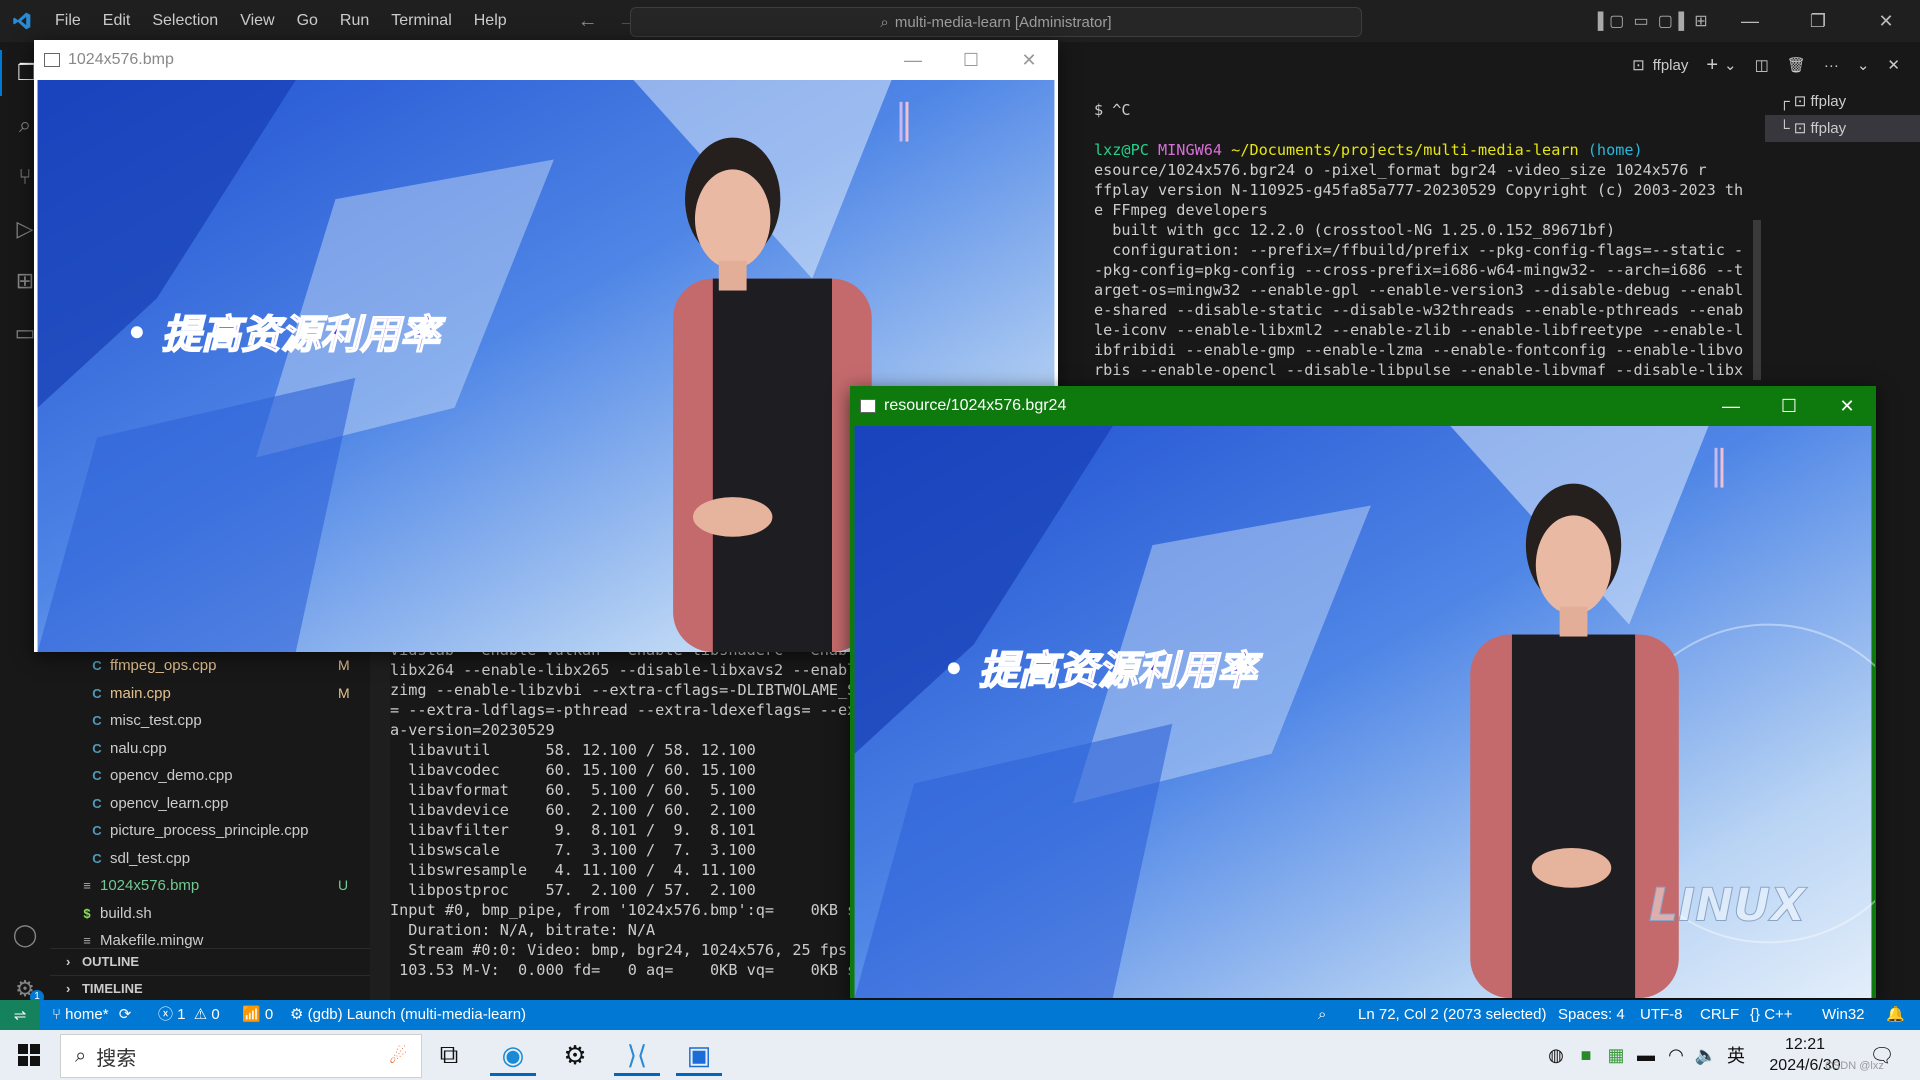 This screenshot has height=1080, width=1920. What do you see at coordinates (1611, 21) in the screenshot?
I see `toggle-primary-sidebar-icon: ▌▢` at bounding box center [1611, 21].